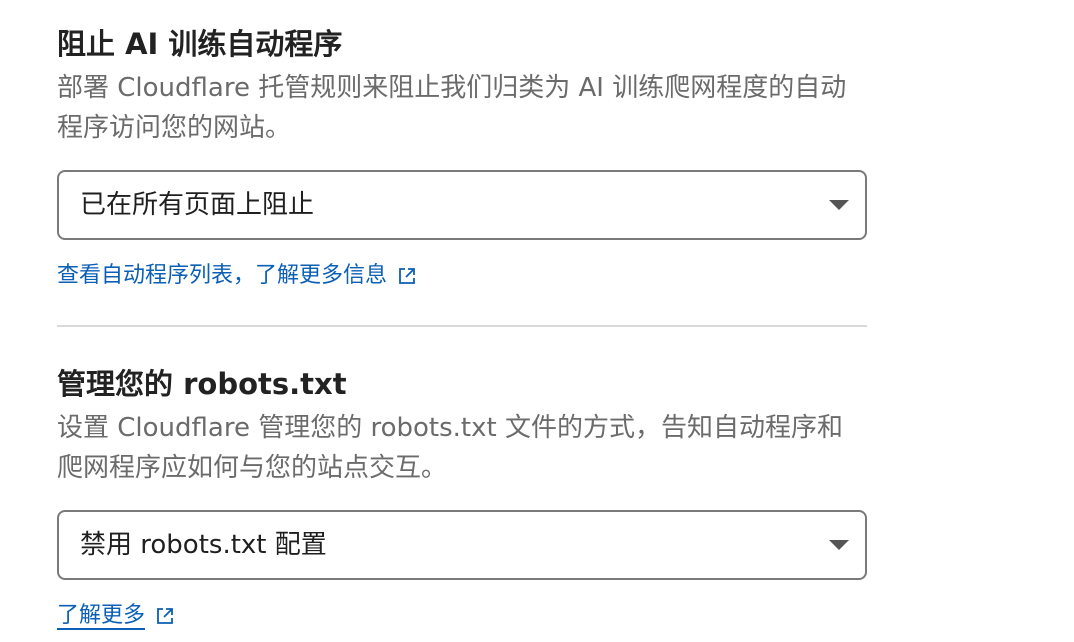 The image size is (1074, 642). Describe the element at coordinates (462, 545) in the screenshot. I see `robots-txt-select: 禁用 robots.txt 配置` at that location.